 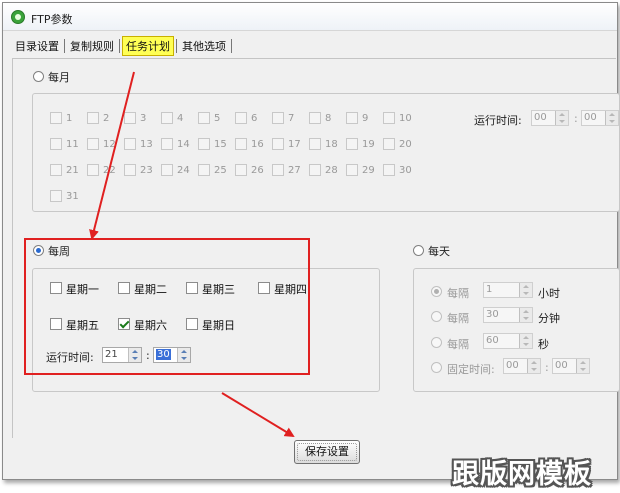 What do you see at coordinates (327, 452) in the screenshot?
I see `save-settings-button: 保存设置` at bounding box center [327, 452].